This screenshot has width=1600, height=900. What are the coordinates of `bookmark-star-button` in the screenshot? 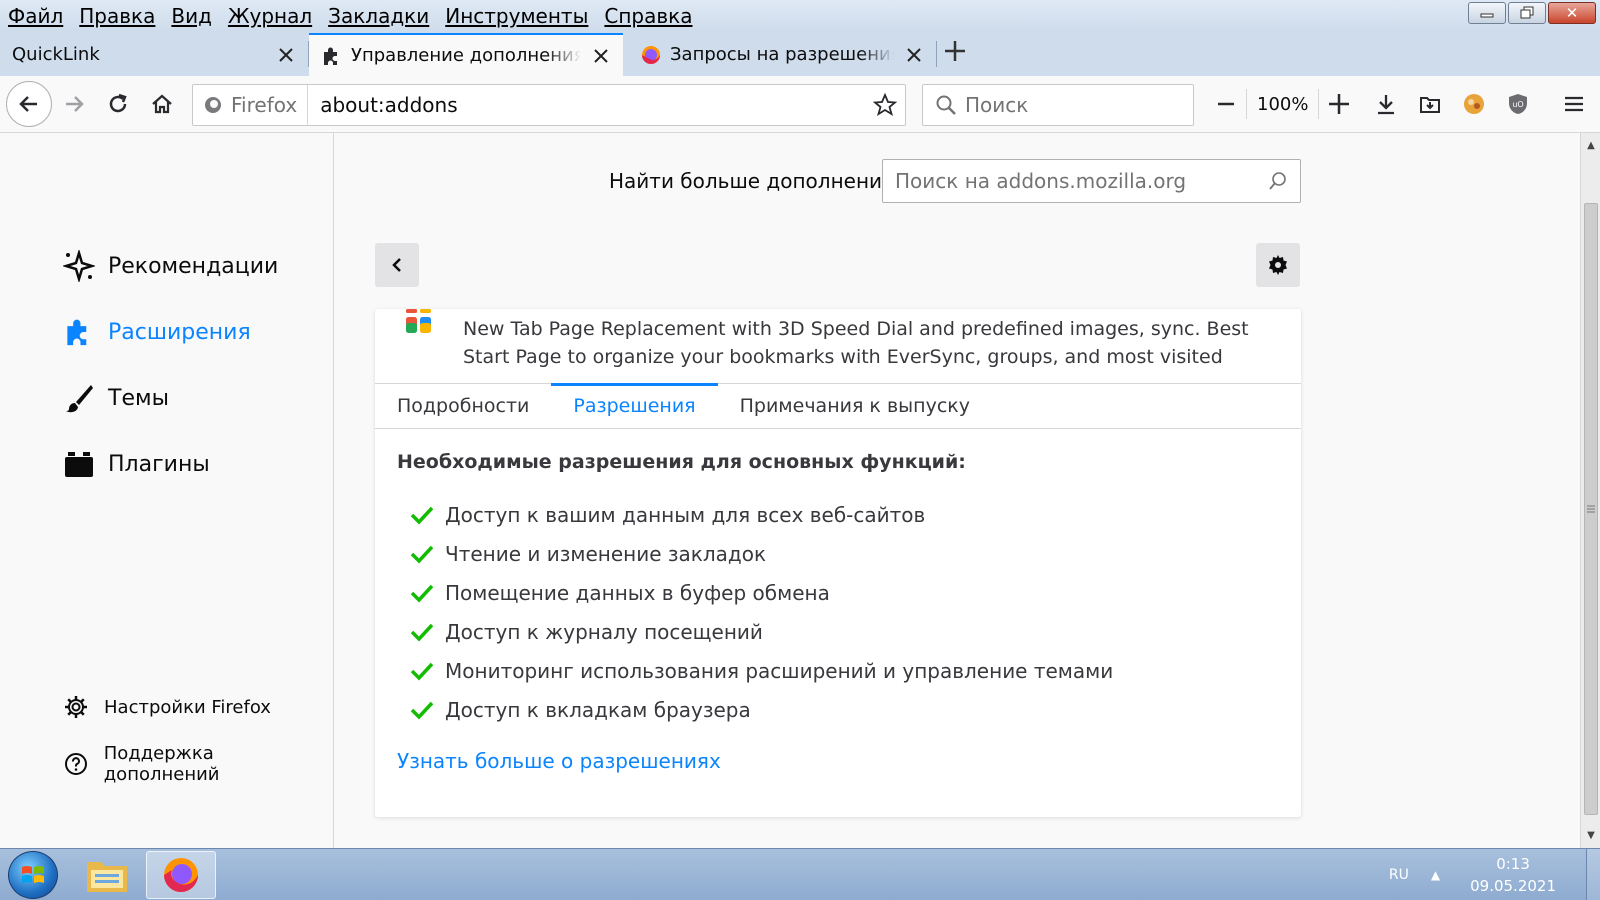 It's located at (885, 105).